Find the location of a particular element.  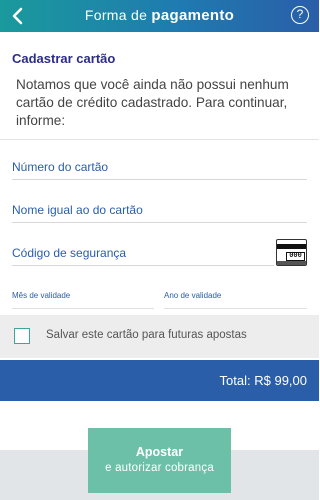

expiry-year-select: Ano de validade is located at coordinates (235, 300).